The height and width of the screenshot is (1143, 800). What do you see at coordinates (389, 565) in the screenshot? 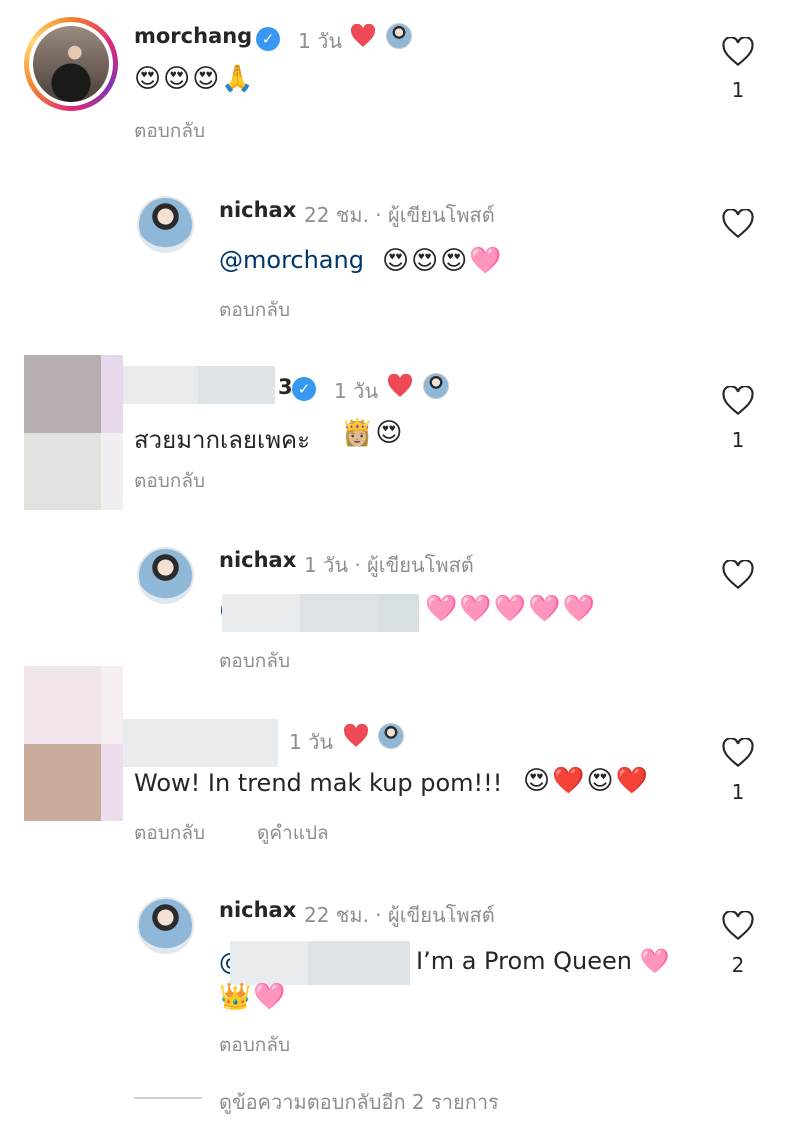
I see `comment-meta: 1 วัน · ผู้เขียนโพสต์` at bounding box center [389, 565].